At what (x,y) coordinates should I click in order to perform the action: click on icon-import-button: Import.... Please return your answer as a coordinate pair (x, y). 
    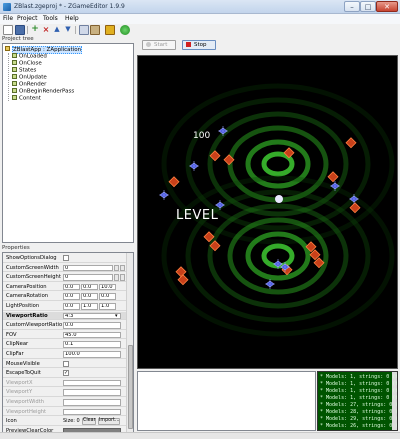
    Looking at the image, I should click on (109, 421).